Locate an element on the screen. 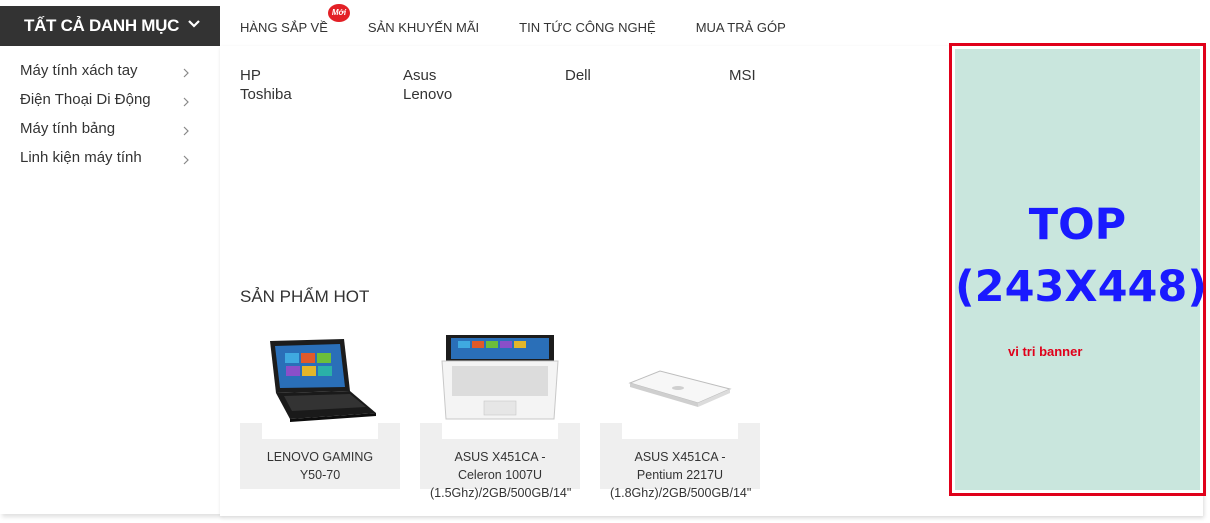 The height and width of the screenshot is (523, 1210). banner-title: TOP (243X448) is located at coordinates (1081, 256).